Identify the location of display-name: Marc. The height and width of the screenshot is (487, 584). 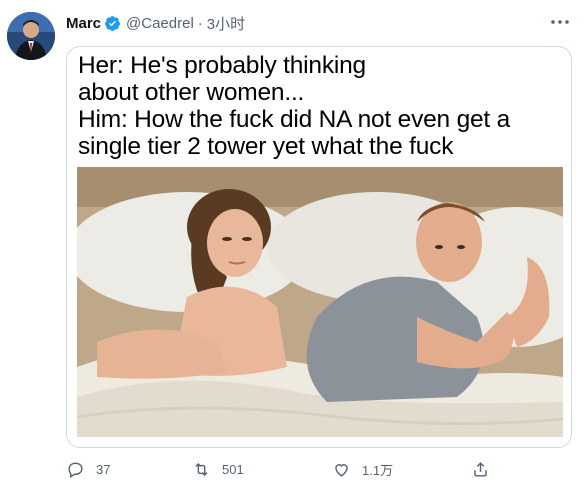
(83, 23).